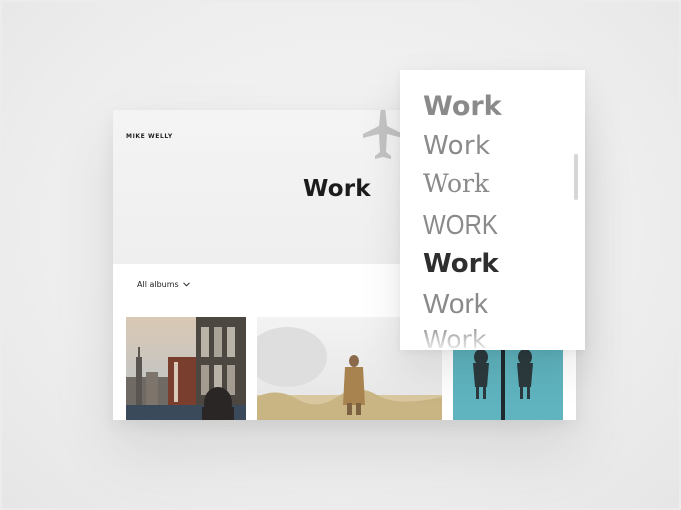 This screenshot has height=510, width=681. What do you see at coordinates (149, 136) in the screenshot?
I see `brand-logo: MIKE WELLY` at bounding box center [149, 136].